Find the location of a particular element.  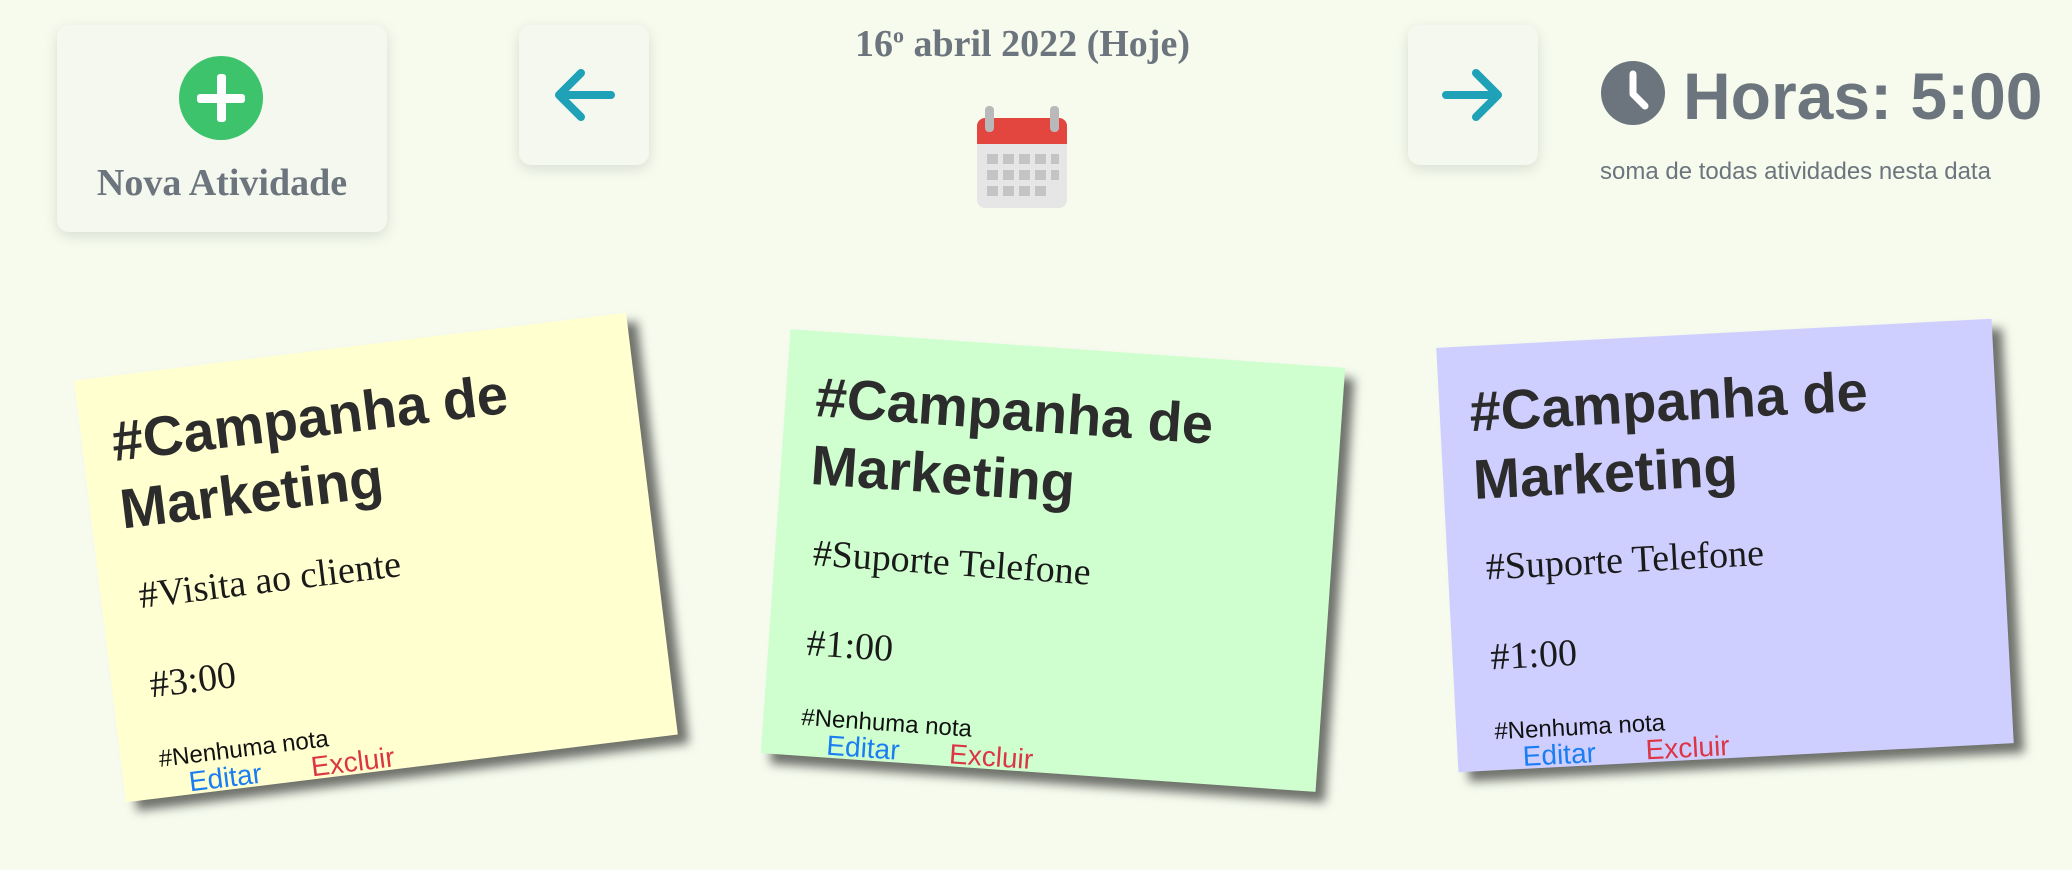

date-ordinal: o is located at coordinates (898, 35).